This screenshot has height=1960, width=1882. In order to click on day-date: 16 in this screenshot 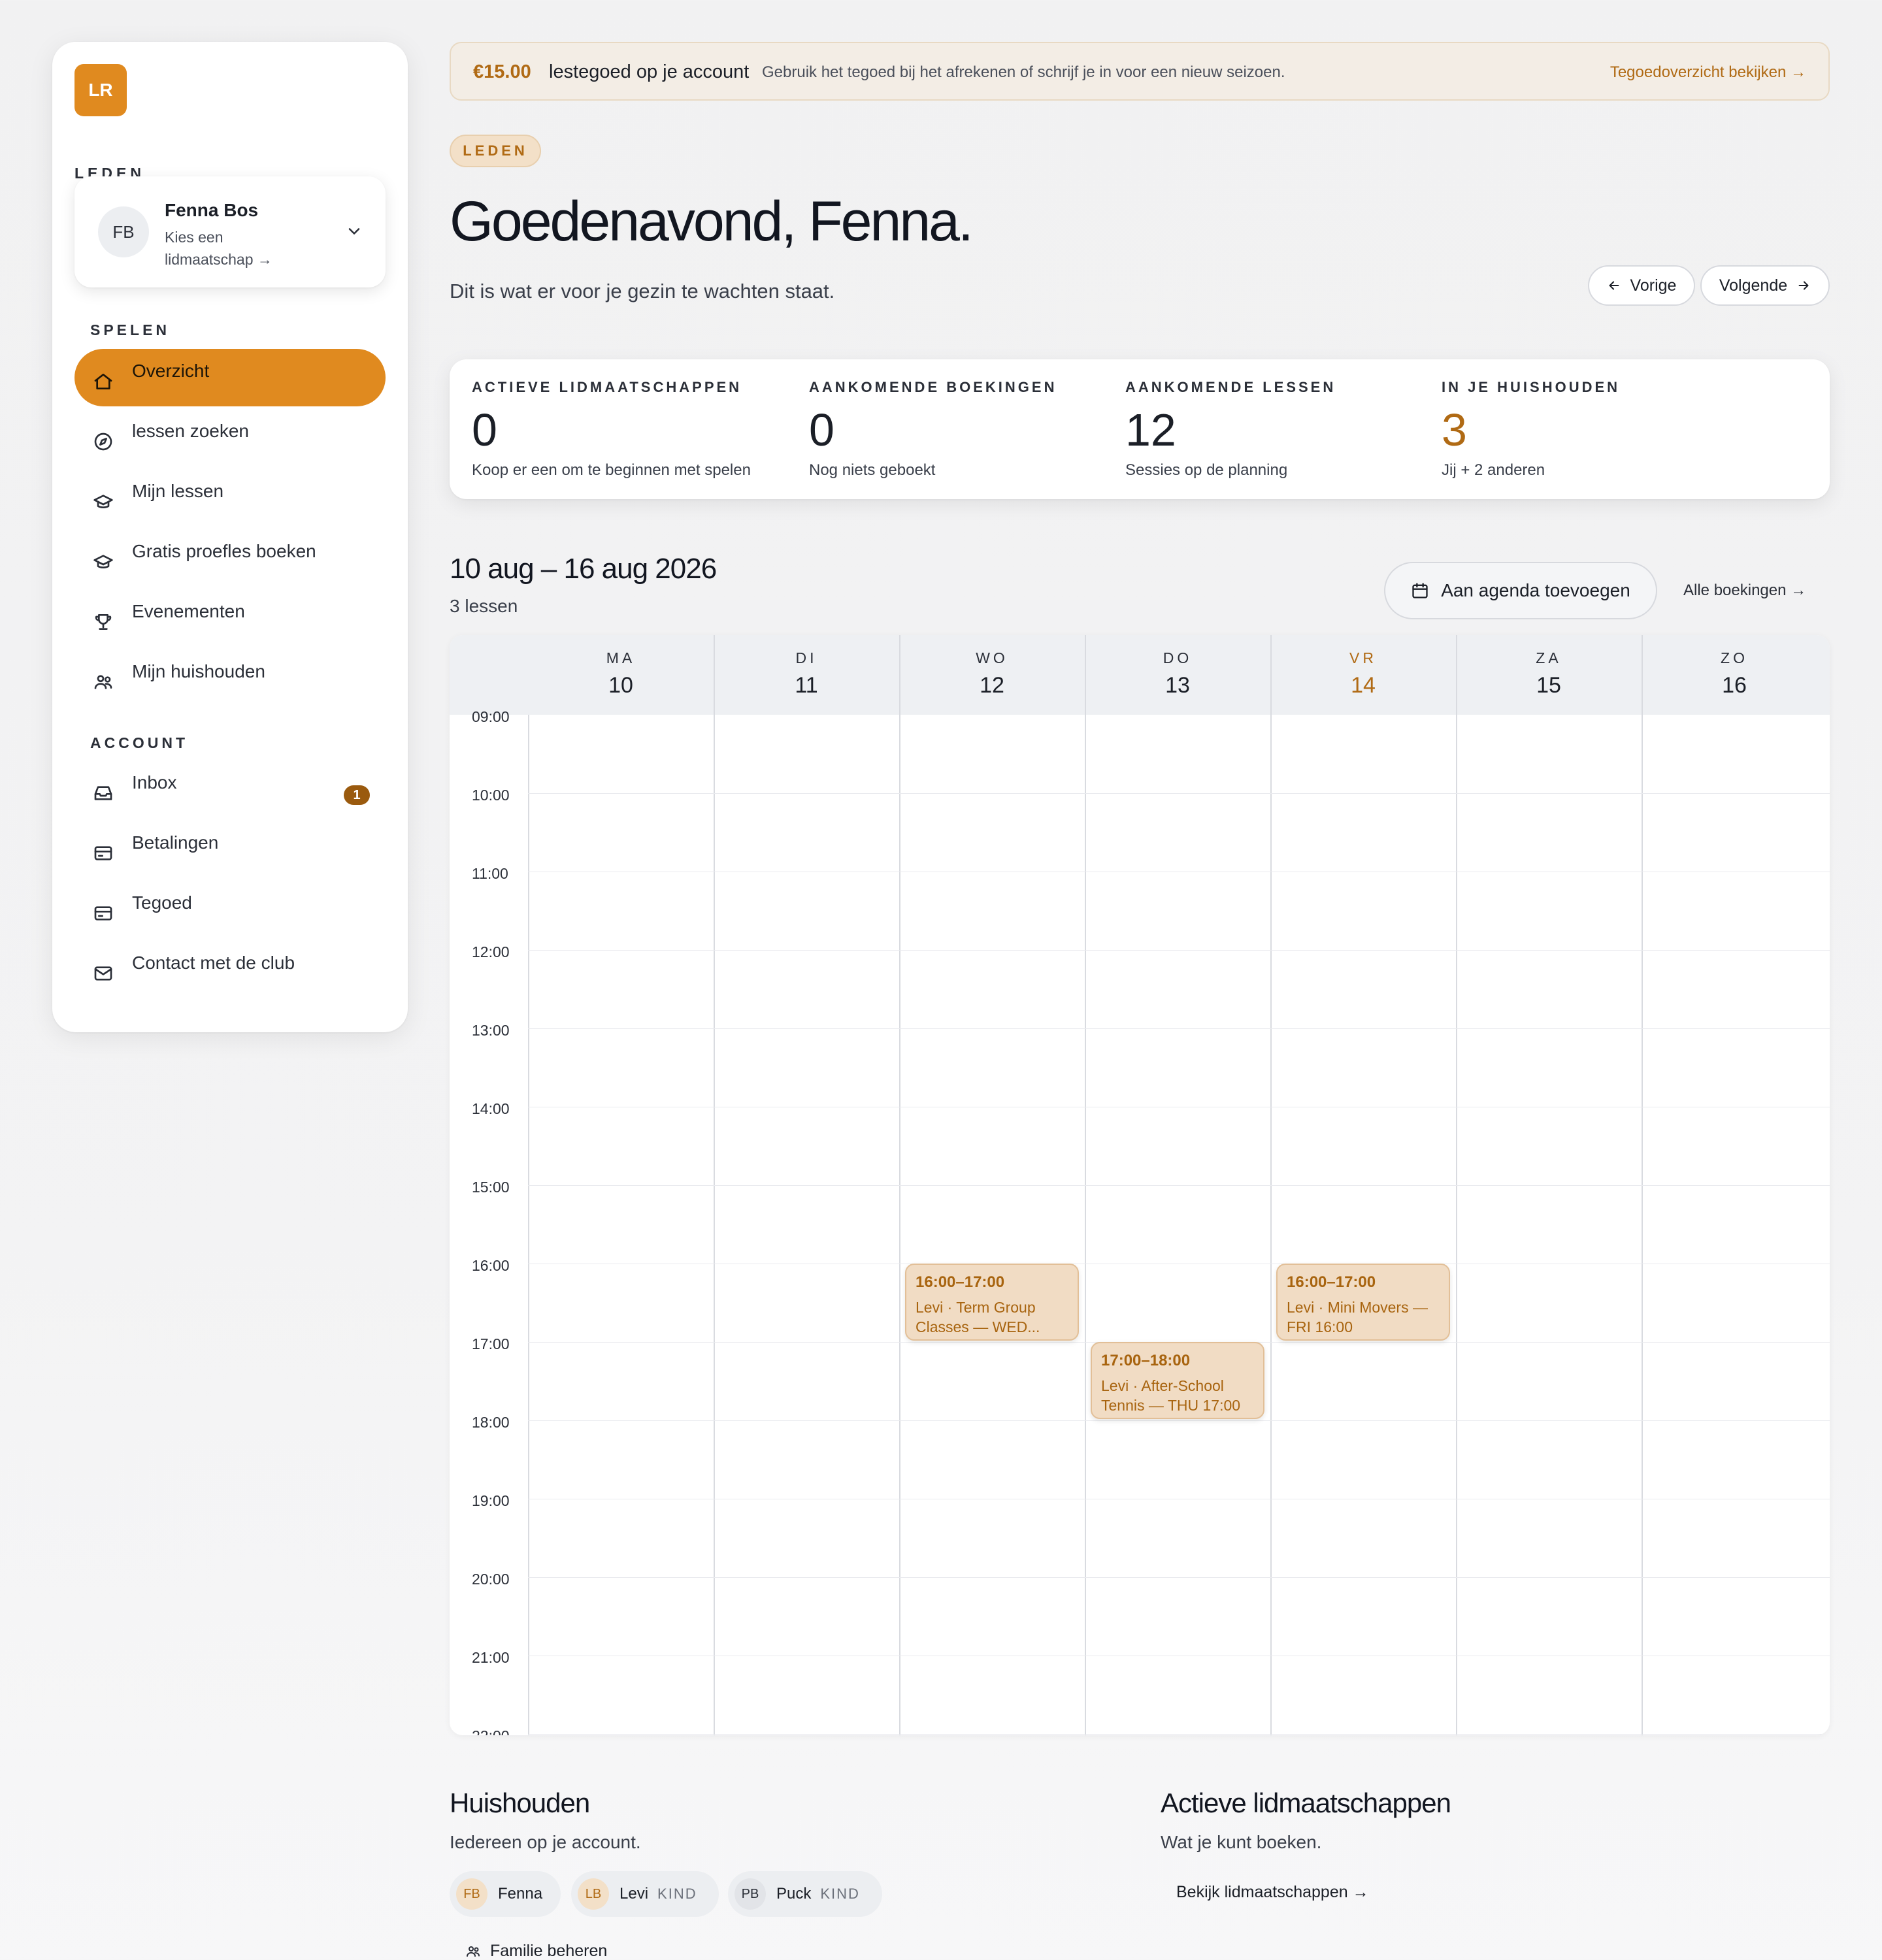, I will do `click(1734, 685)`.